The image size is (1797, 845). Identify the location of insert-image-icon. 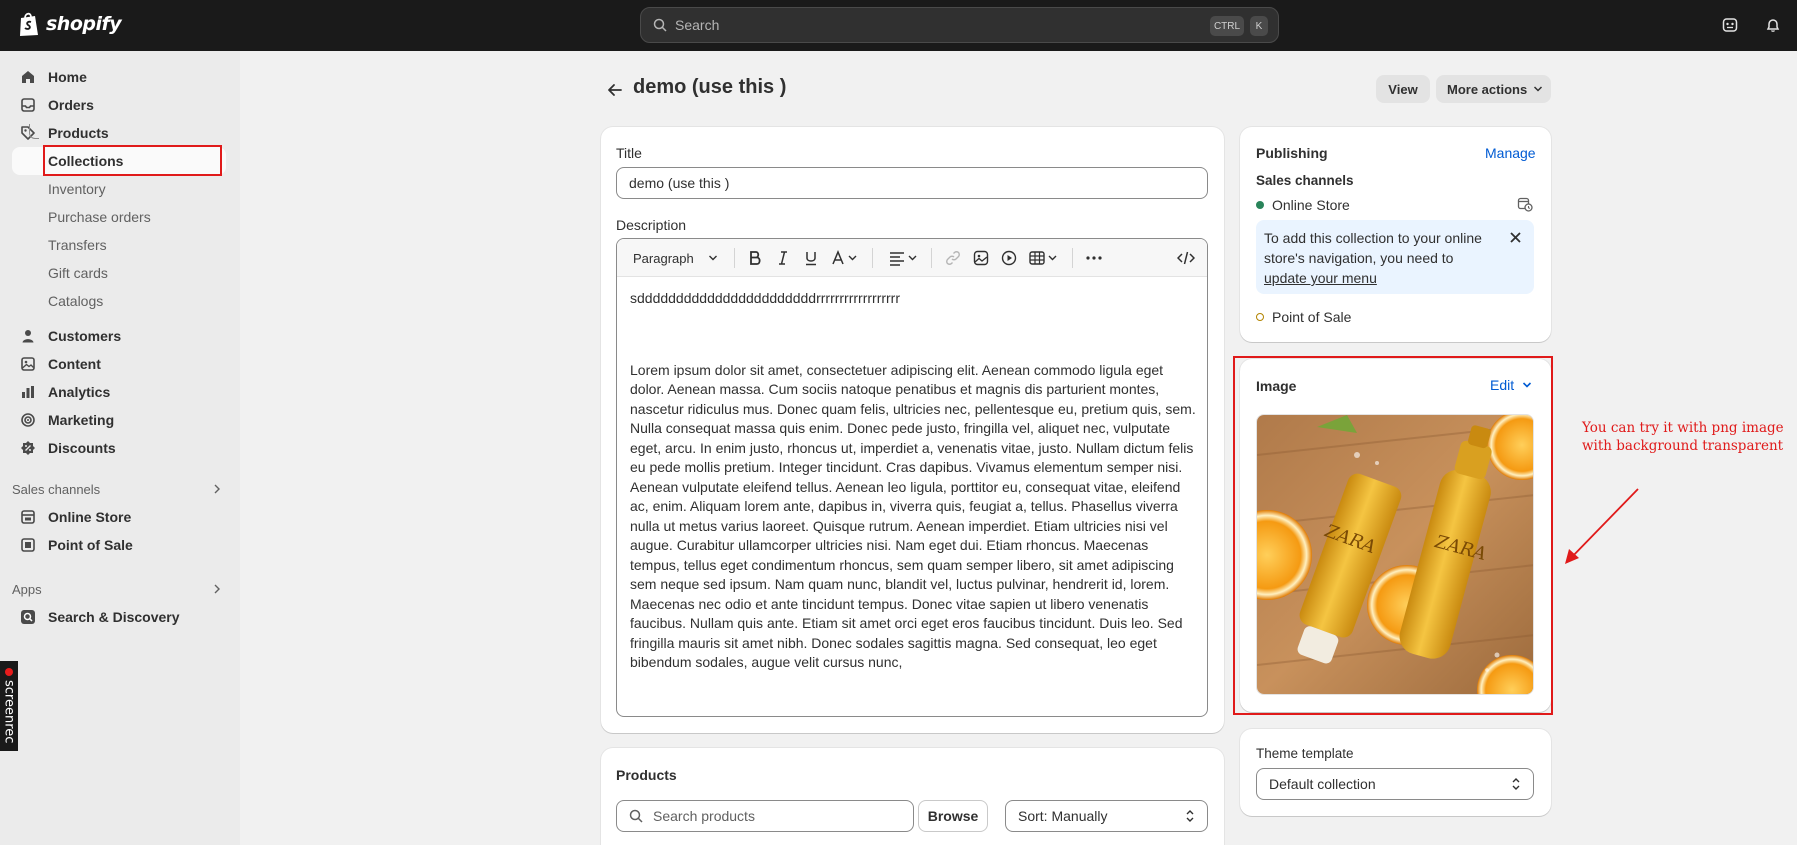
(981, 258).